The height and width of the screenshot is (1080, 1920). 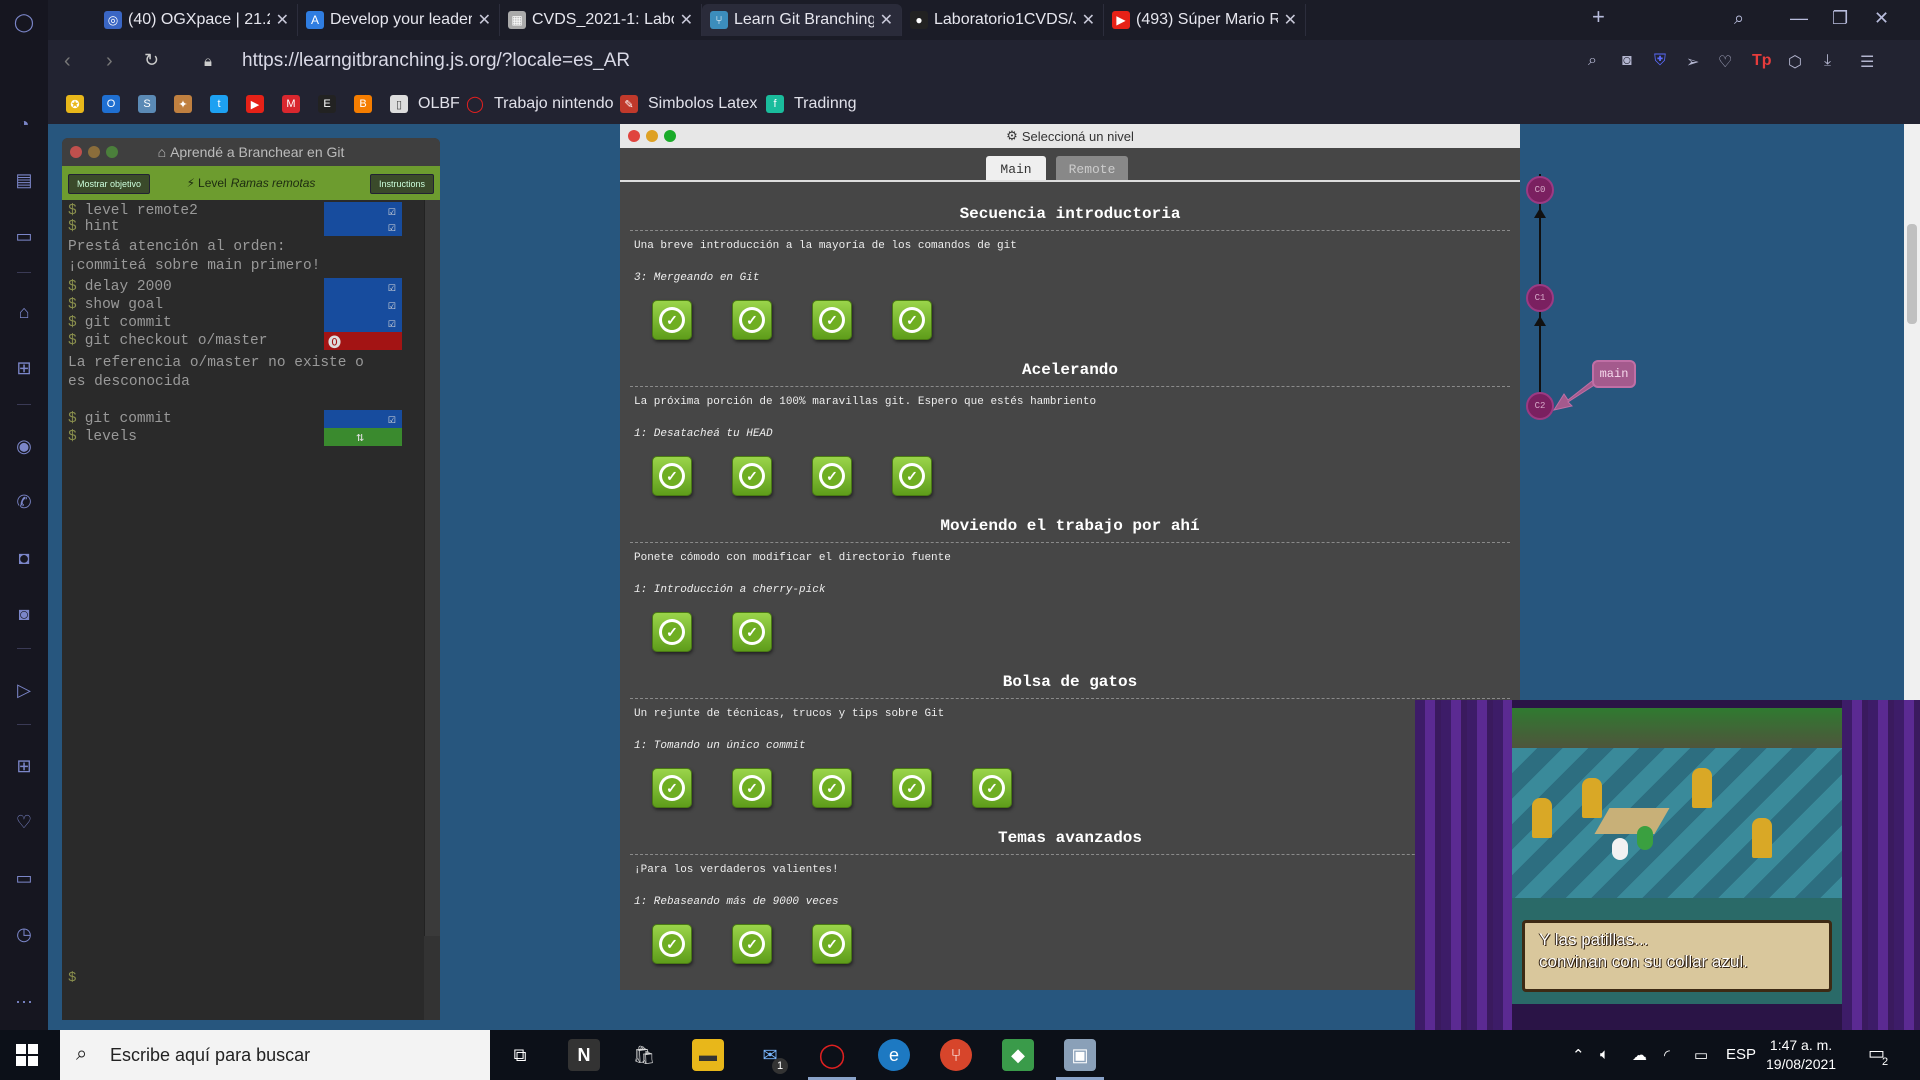 What do you see at coordinates (24, 934) in the screenshot?
I see `history-icon: ◷` at bounding box center [24, 934].